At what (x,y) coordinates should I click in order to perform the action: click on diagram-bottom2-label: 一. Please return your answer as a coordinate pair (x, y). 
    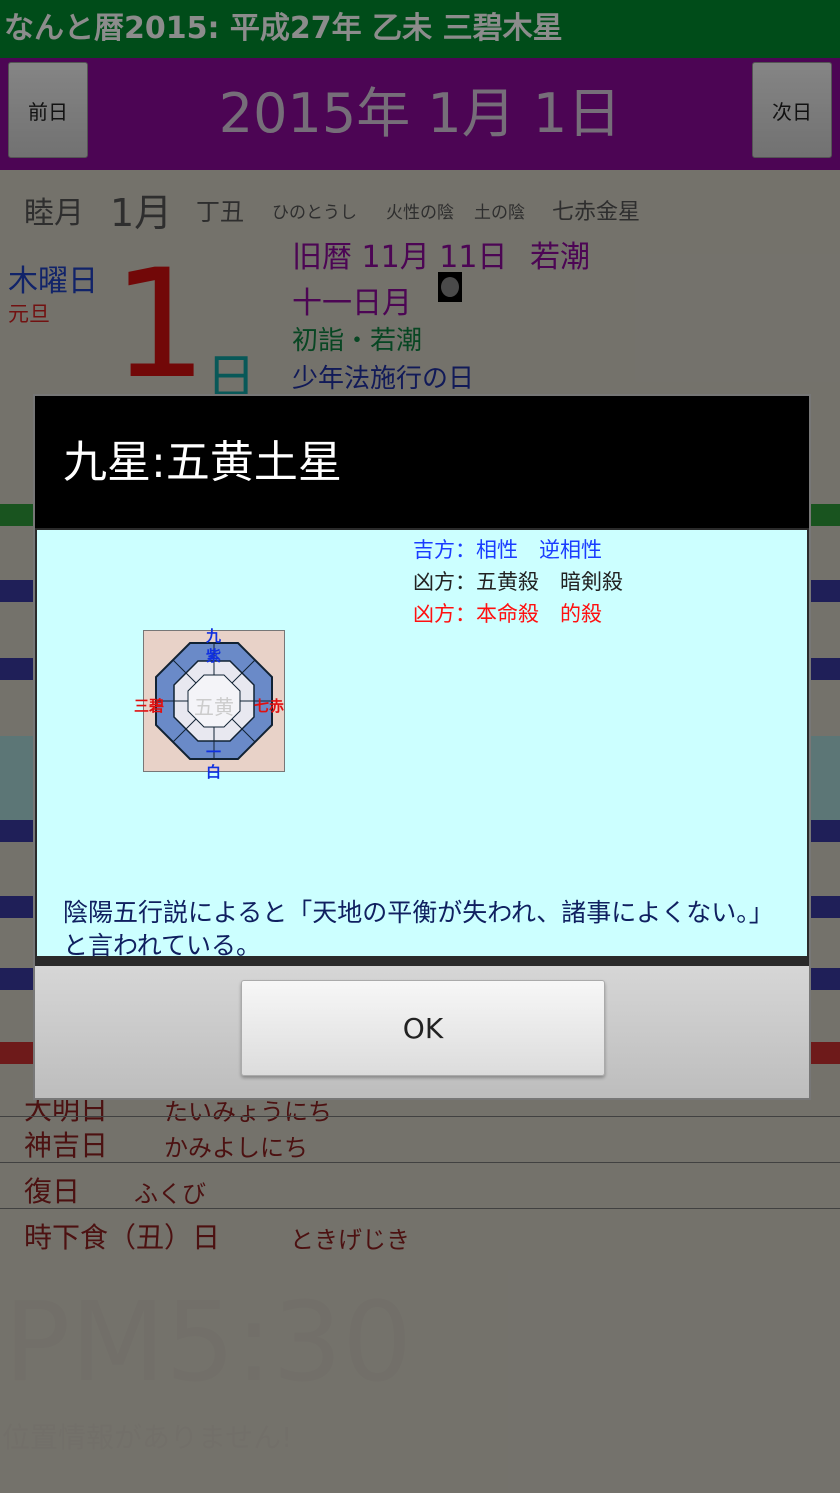
    Looking at the image, I should click on (214, 752).